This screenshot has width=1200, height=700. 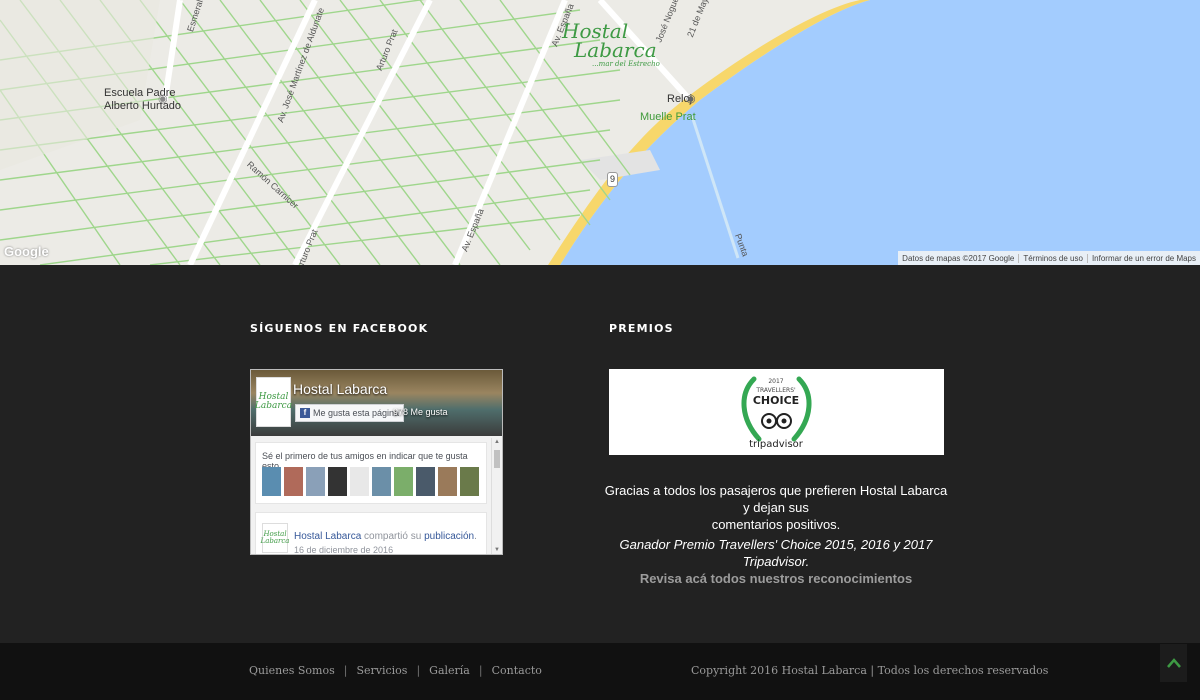 What do you see at coordinates (691, 99) in the screenshot?
I see `clock-icon: ◉` at bounding box center [691, 99].